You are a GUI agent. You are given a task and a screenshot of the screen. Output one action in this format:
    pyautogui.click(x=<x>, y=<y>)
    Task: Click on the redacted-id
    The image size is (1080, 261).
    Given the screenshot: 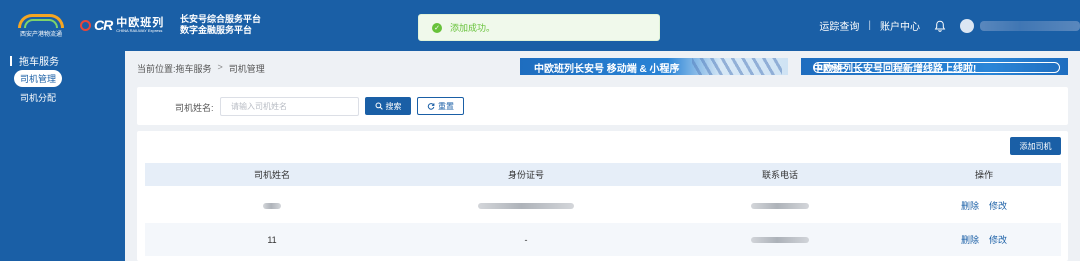 What is the action you would take?
    pyautogui.click(x=526, y=205)
    